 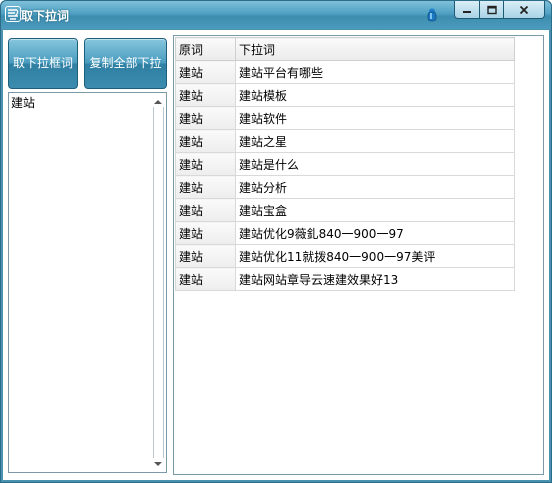 What do you see at coordinates (375, 187) in the screenshot?
I see `cell-dropdown: 建站分析` at bounding box center [375, 187].